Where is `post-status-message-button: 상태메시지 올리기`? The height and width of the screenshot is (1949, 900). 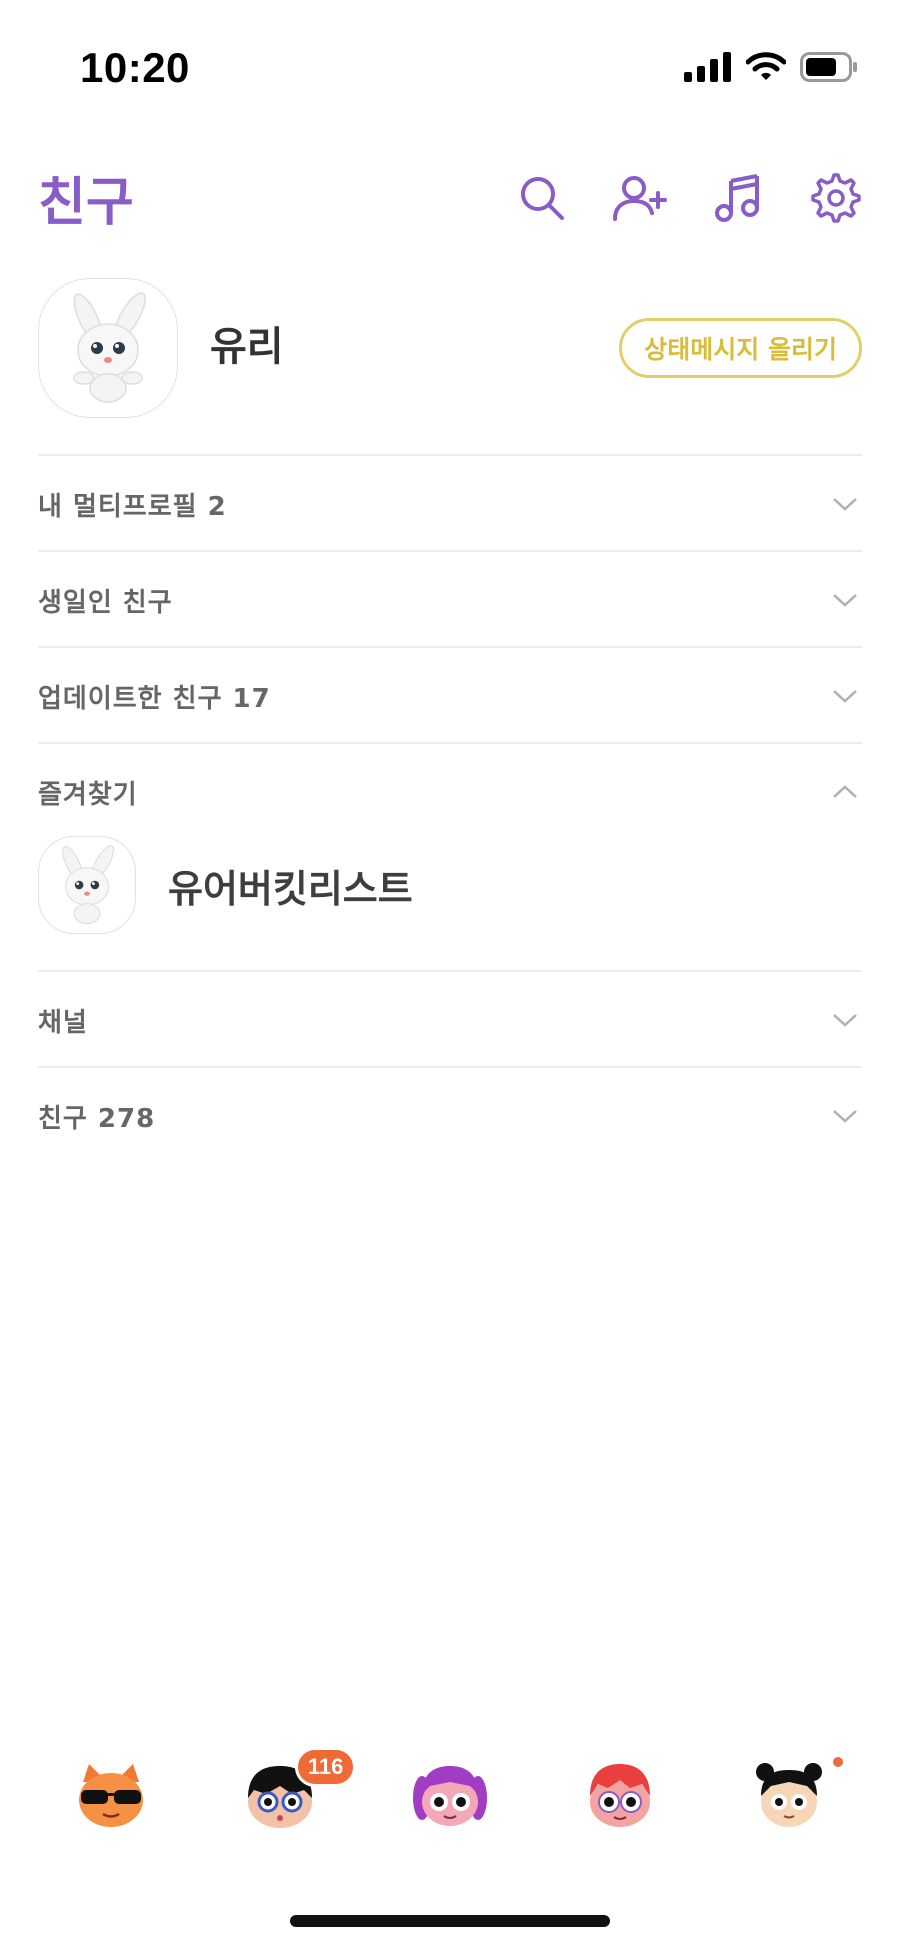 post-status-message-button: 상태메시지 올리기 is located at coordinates (740, 348).